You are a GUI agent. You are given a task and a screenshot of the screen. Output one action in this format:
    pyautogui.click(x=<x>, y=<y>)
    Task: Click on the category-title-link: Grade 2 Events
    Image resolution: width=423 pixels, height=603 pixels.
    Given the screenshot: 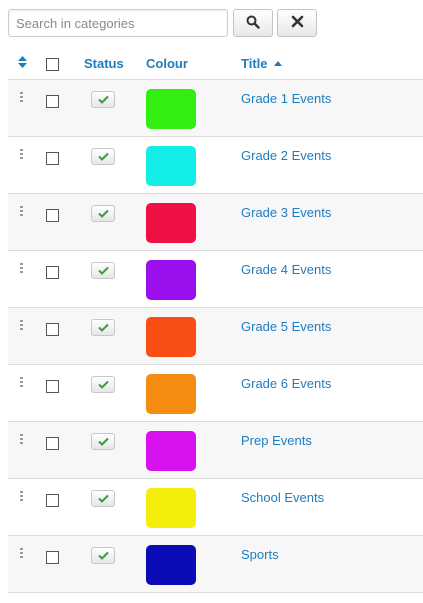 What is the action you would take?
    pyautogui.click(x=286, y=155)
    